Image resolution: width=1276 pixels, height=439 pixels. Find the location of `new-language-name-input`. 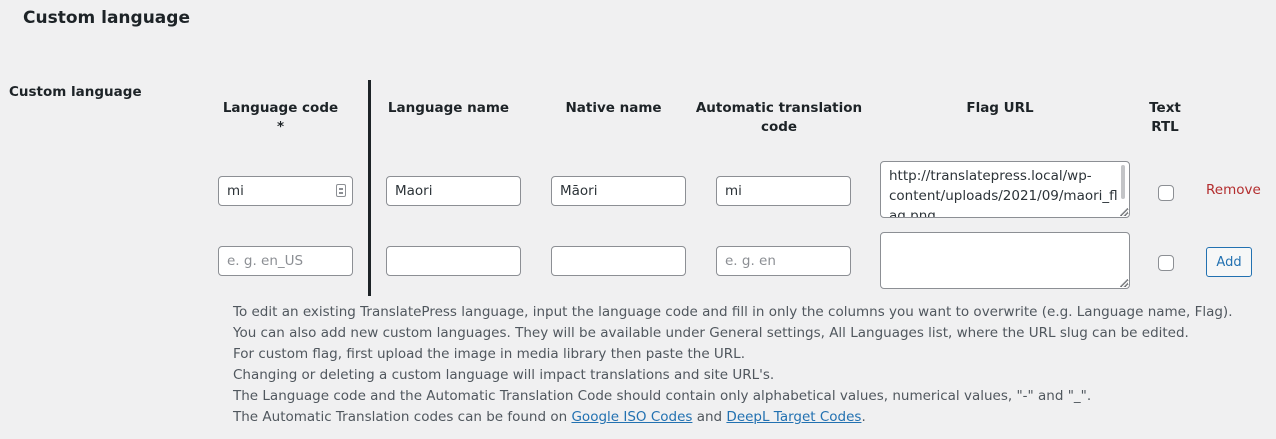

new-language-name-input is located at coordinates (453, 261).